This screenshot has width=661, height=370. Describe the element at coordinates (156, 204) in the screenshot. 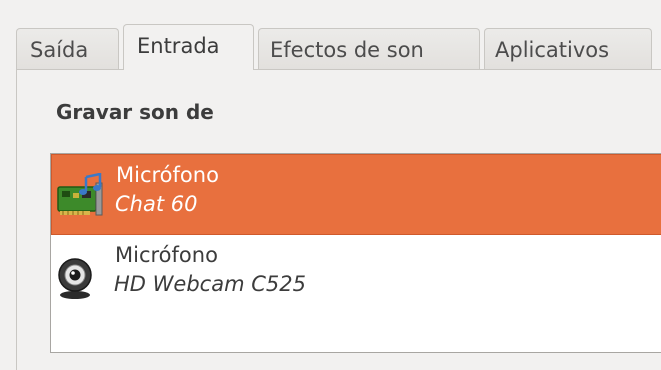

I see `device-description: Chat 60` at that location.